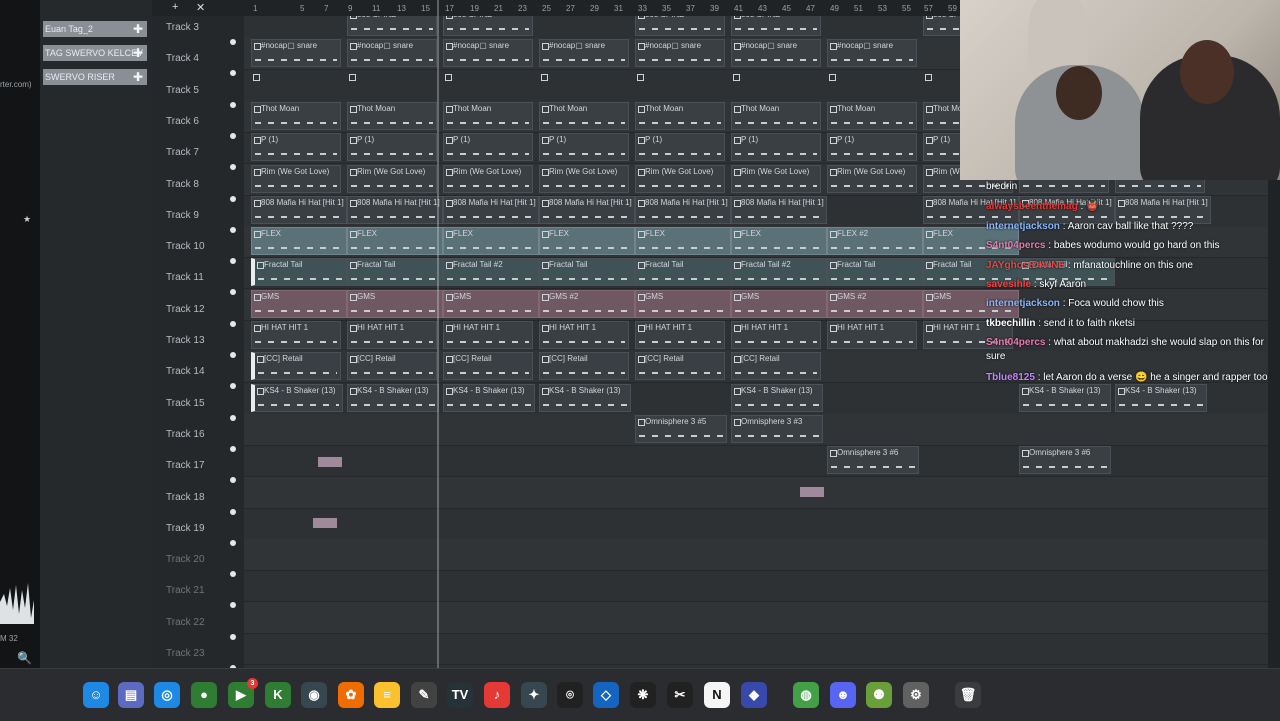 Image resolution: width=1280 pixels, height=721 pixels. What do you see at coordinates (27, 219) in the screenshot?
I see `star-icon: ★` at bounding box center [27, 219].